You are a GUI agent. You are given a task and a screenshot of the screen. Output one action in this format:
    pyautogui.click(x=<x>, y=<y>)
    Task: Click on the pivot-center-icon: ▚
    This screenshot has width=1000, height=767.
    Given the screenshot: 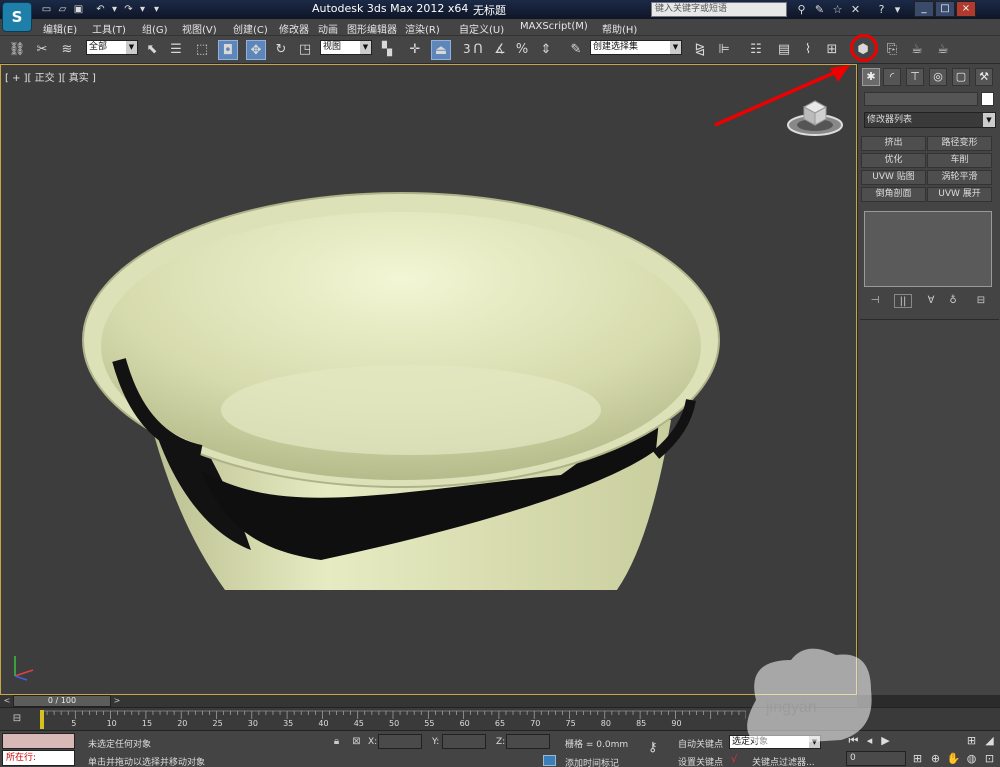 What is the action you would take?
    pyautogui.click(x=387, y=50)
    